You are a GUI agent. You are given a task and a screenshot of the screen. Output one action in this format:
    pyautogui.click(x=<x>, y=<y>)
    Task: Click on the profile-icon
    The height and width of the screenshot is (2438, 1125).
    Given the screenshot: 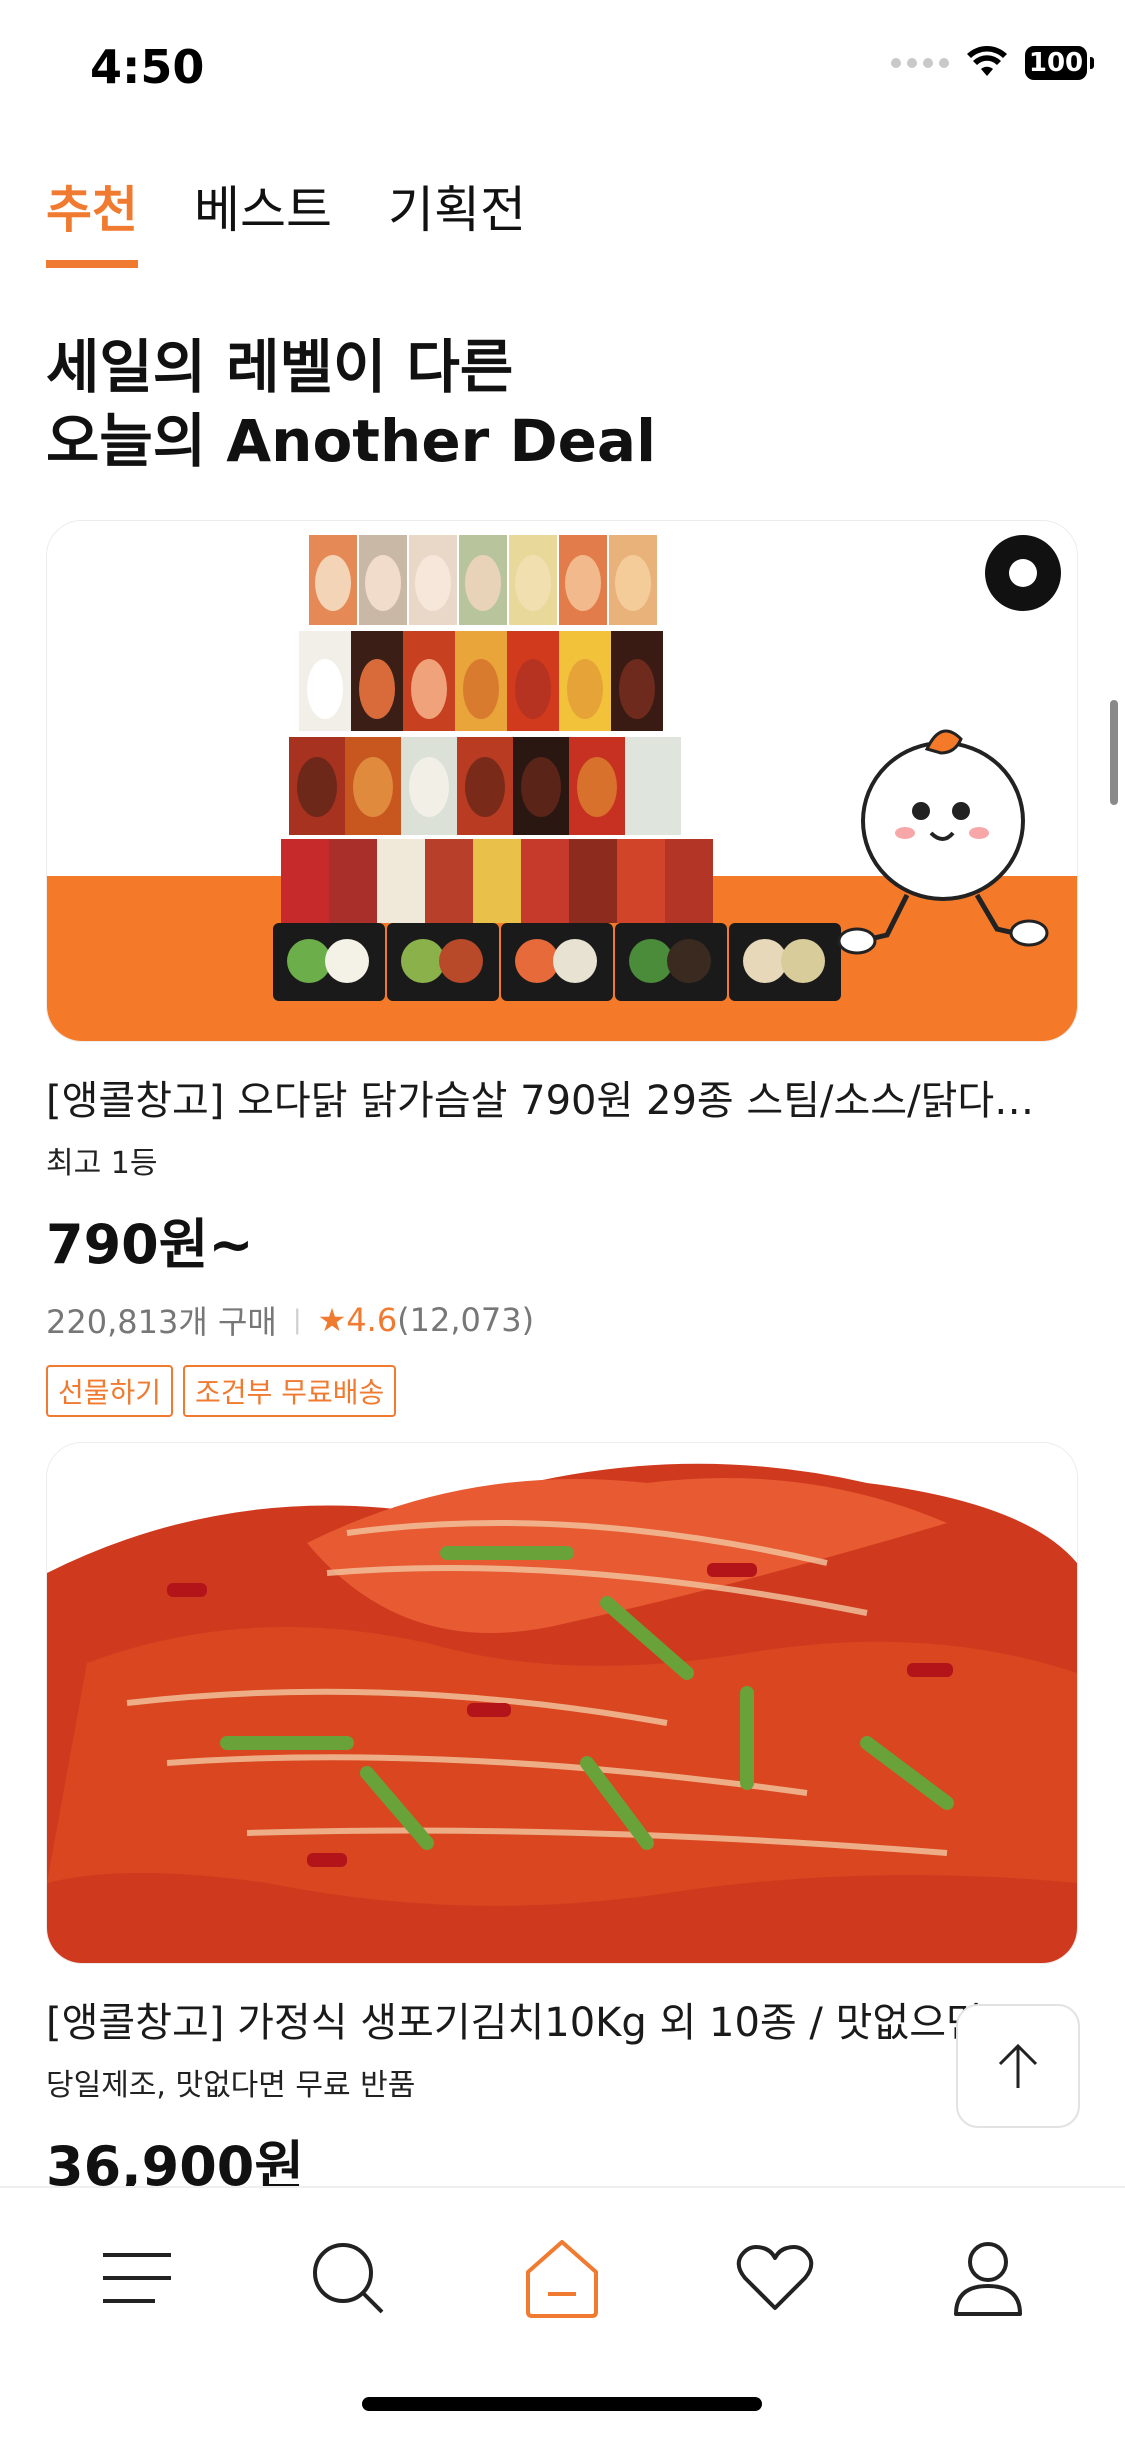 What is the action you would take?
    pyautogui.click(x=988, y=2279)
    